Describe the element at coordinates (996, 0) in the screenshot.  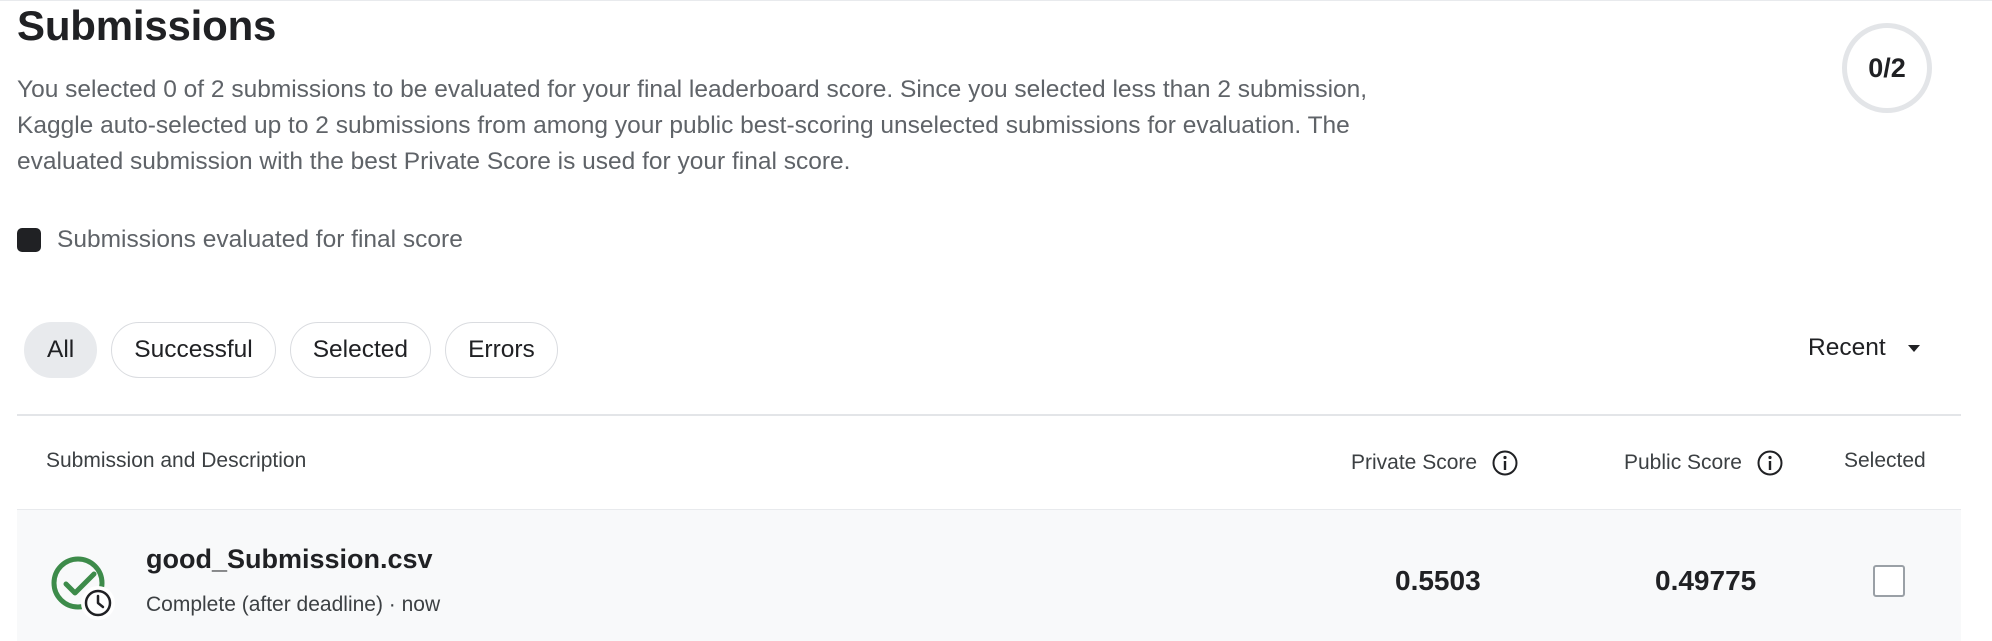
I see `top-border` at that location.